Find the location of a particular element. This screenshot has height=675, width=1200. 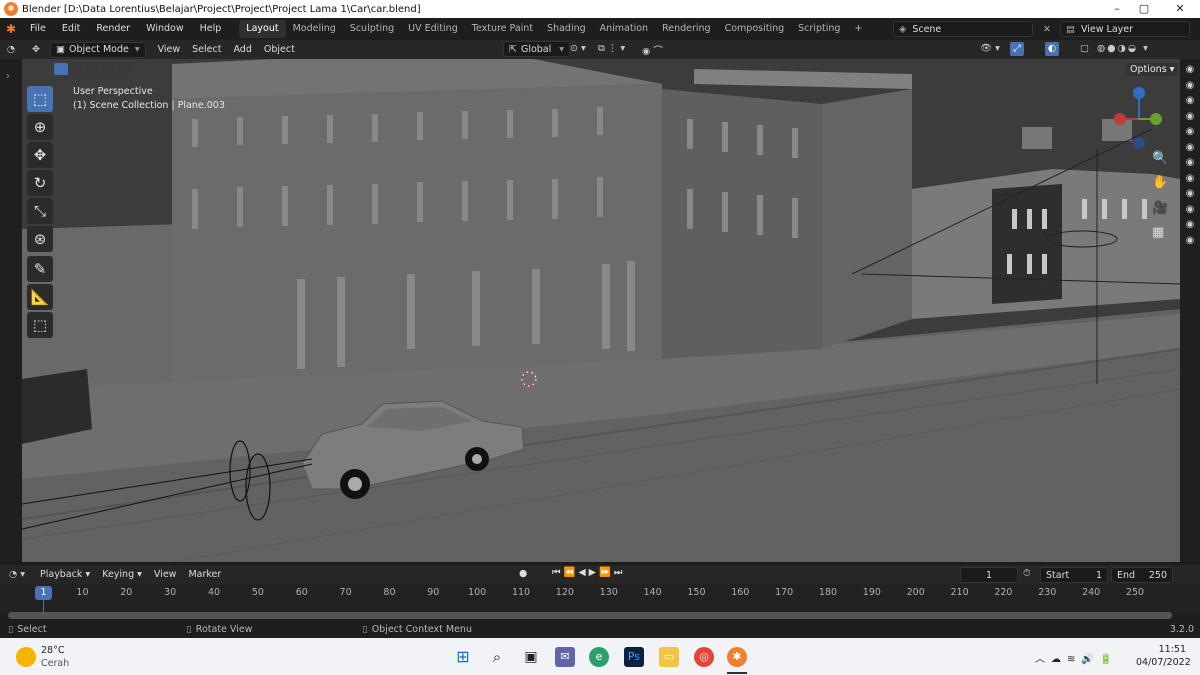

task-view-icon: ▣ is located at coordinates (531, 657).